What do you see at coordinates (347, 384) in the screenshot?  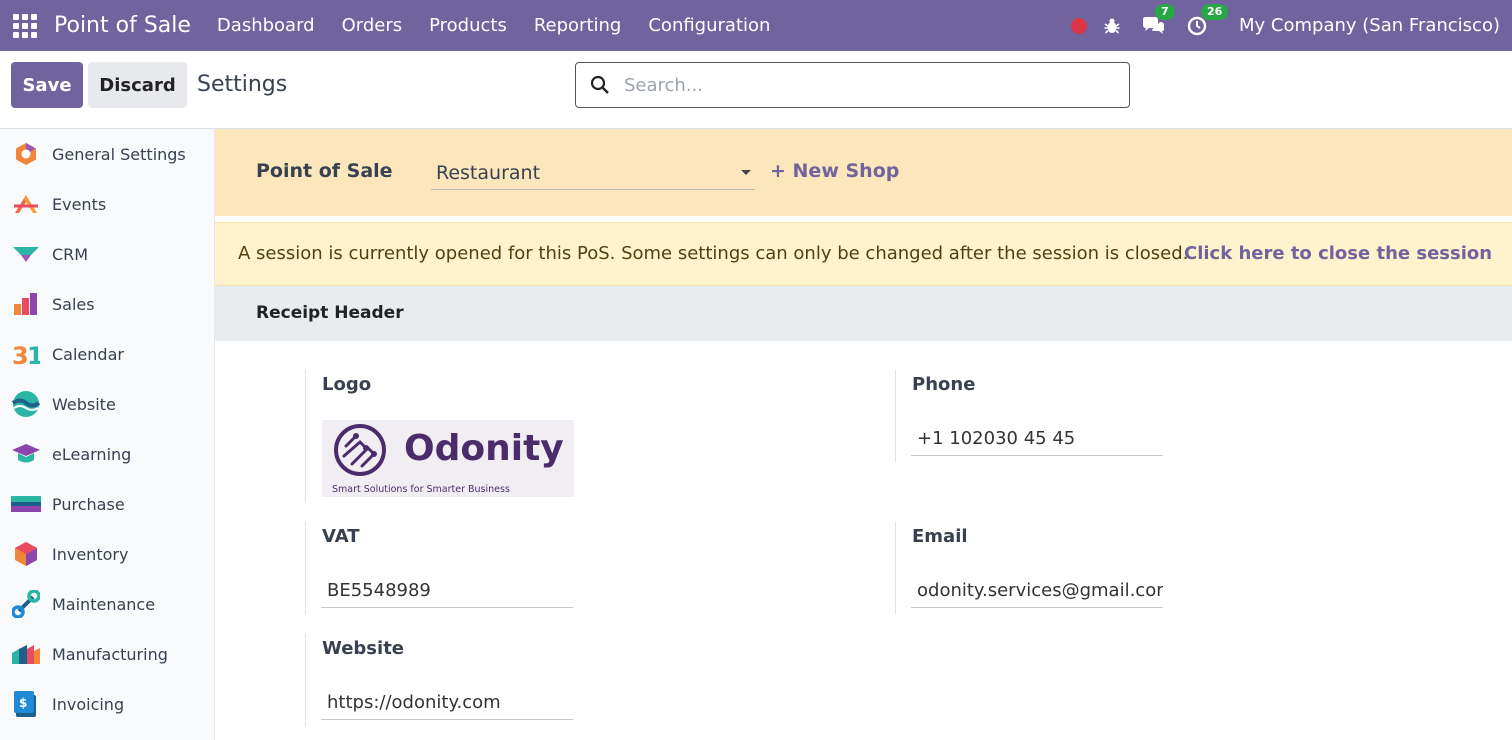 I see `logo-label: Logo` at bounding box center [347, 384].